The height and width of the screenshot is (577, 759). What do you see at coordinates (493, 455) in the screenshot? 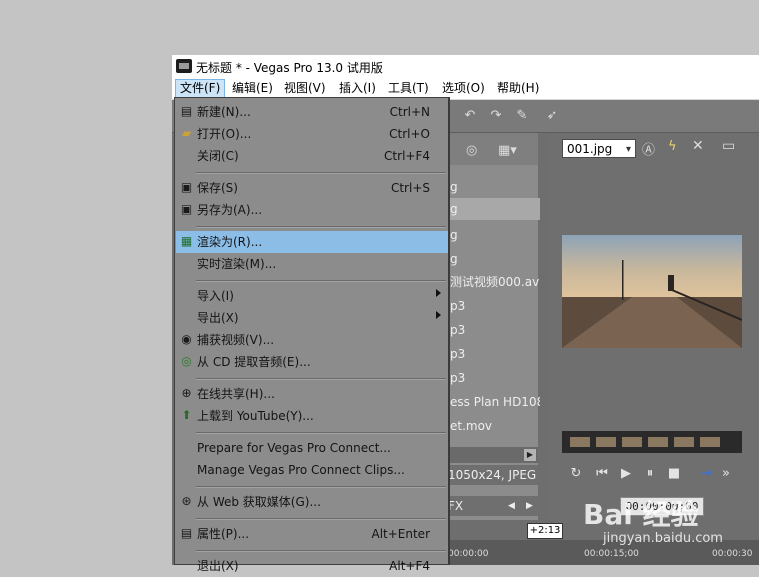
I see `explorer-horizontal-scrollbar: ▶` at bounding box center [493, 455].